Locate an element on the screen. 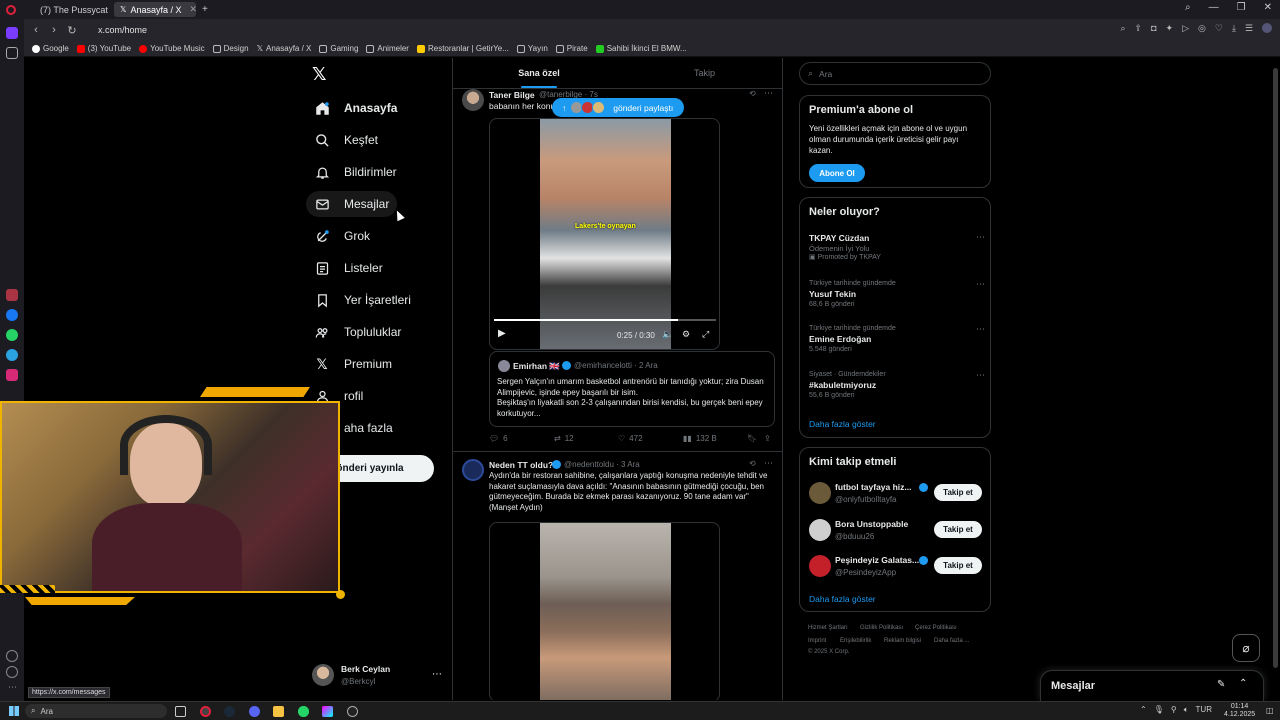 Image resolution: width=1280 pixels, height=720 pixels. bookmark-x-home: 𝕏 Anasayfa / X is located at coordinates (284, 48).